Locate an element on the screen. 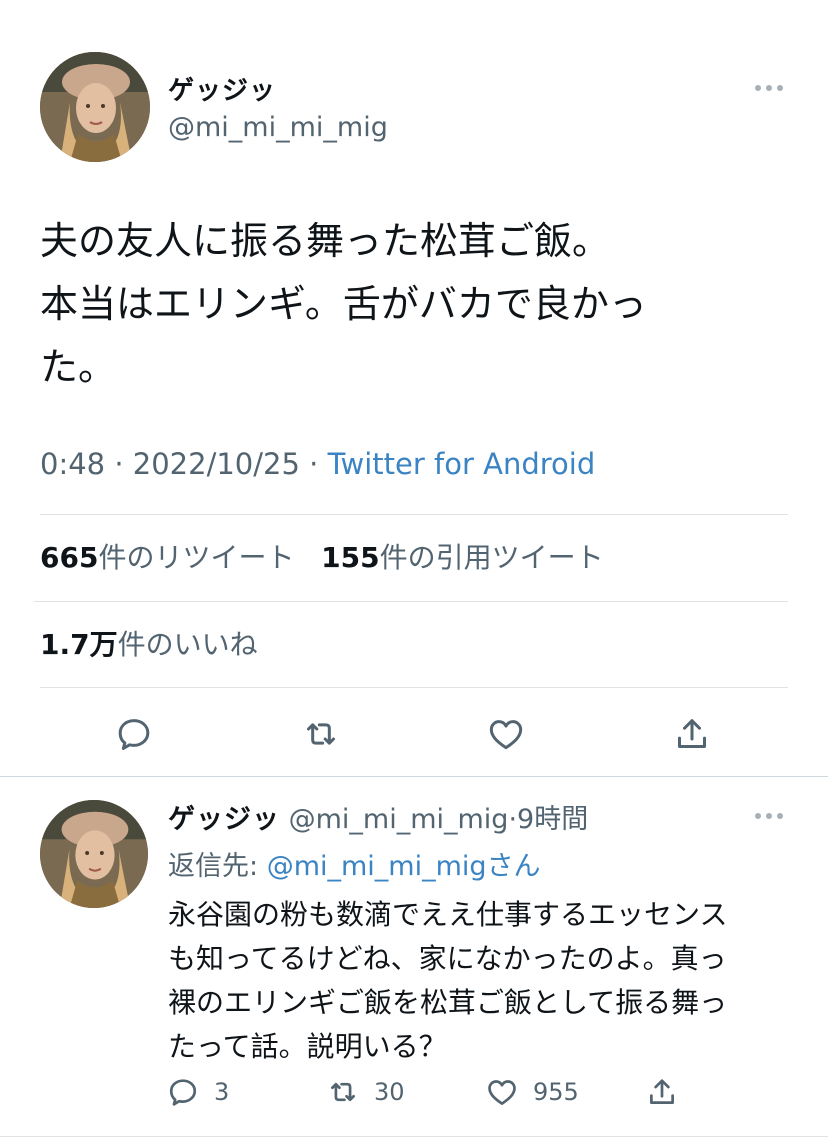 The width and height of the screenshot is (828, 1144). tweet-client-link: Twitter for Android is located at coordinates (462, 464).